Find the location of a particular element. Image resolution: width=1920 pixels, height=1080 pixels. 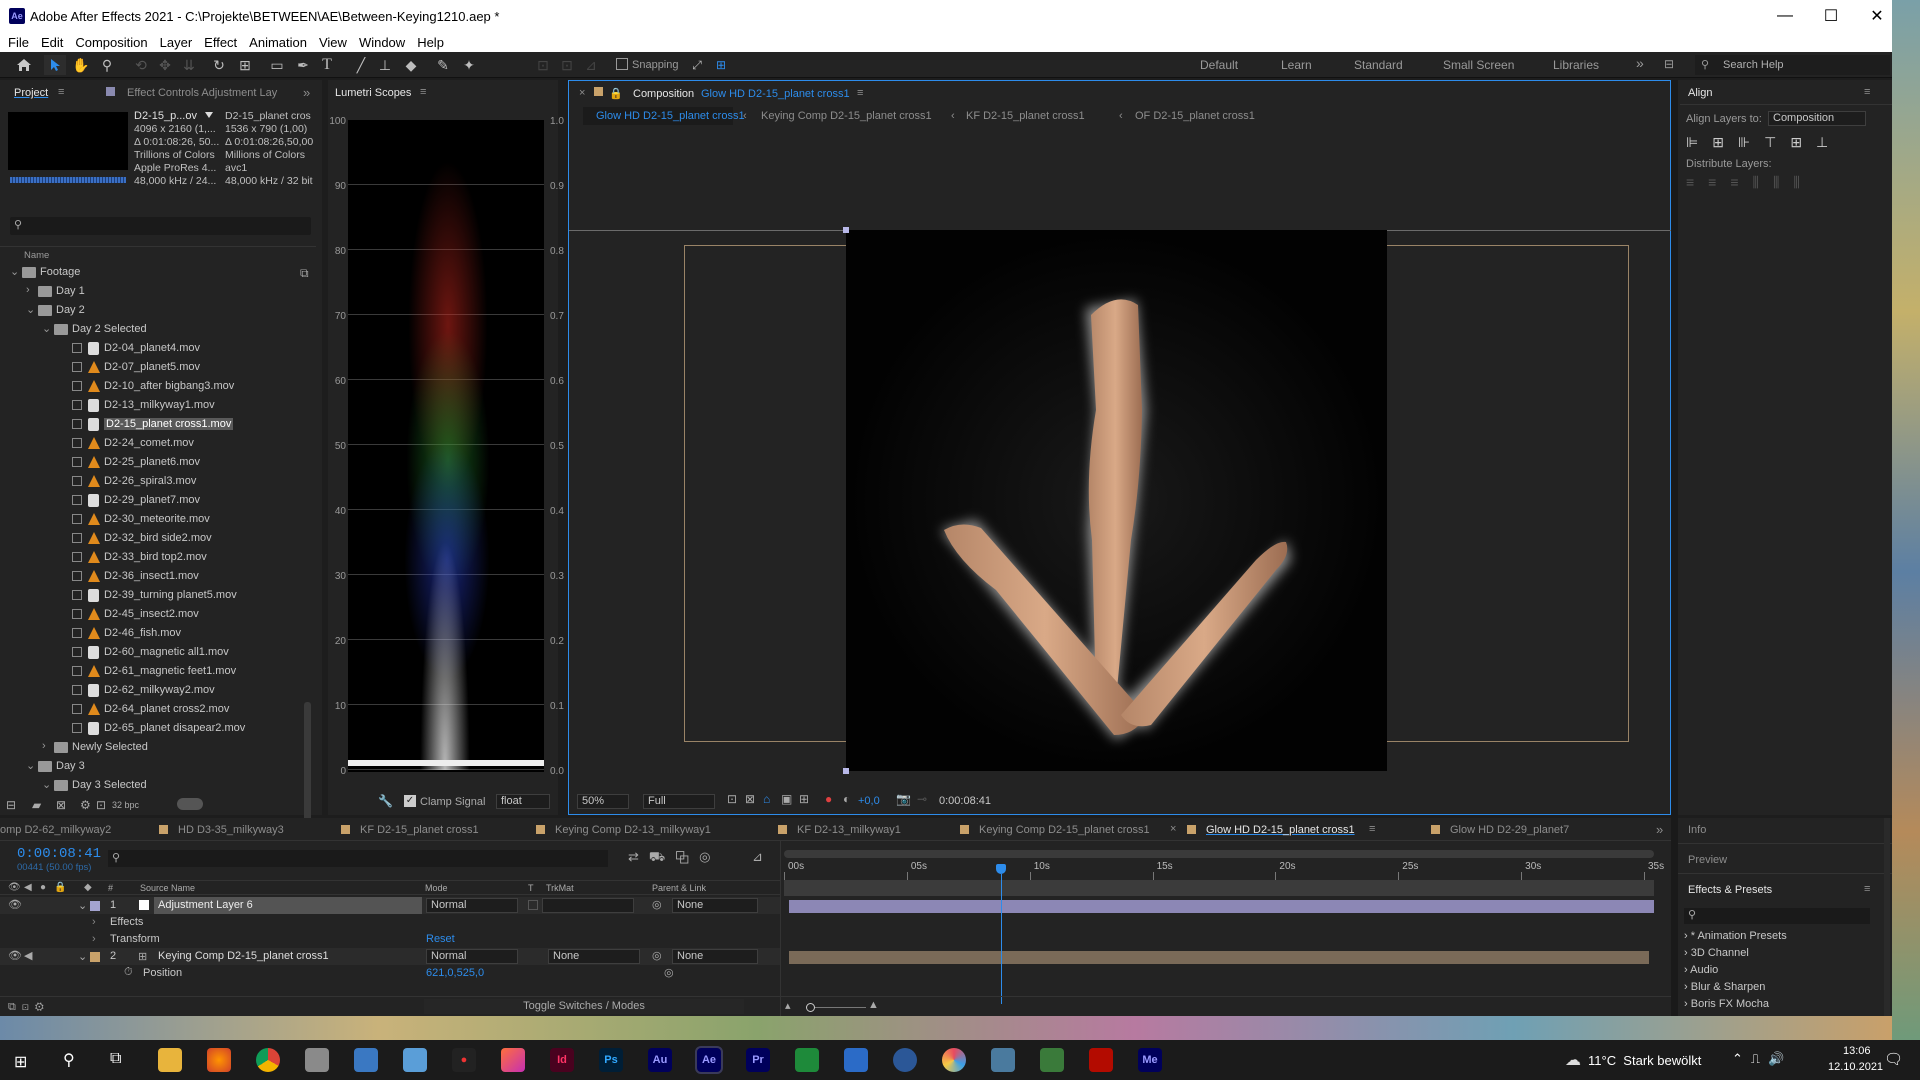

hand-tool-icon: ✋ is located at coordinates (81, 65).